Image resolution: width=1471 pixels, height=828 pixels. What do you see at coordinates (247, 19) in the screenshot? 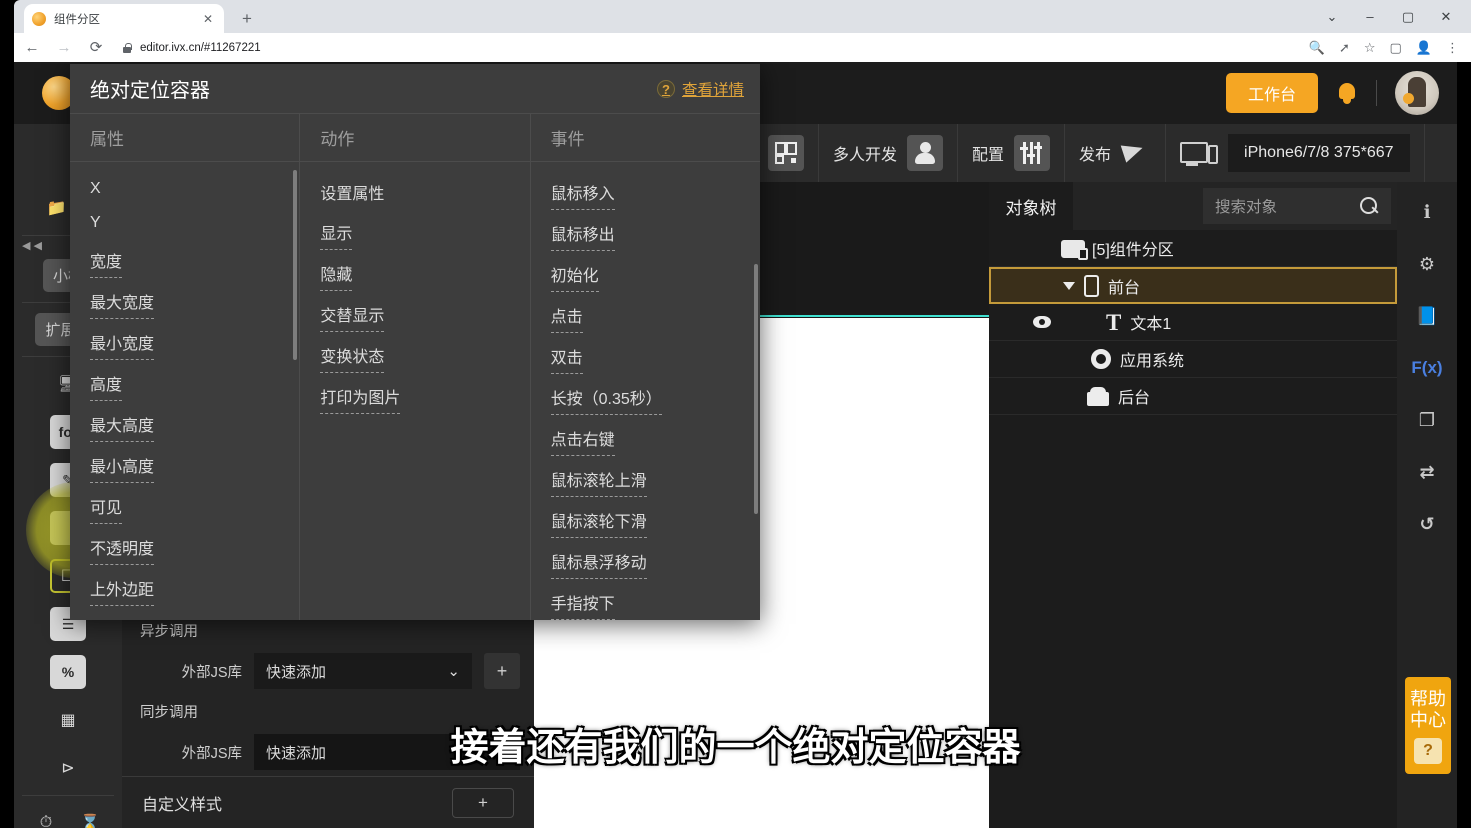
I see `new-tab-button: +` at bounding box center [247, 19].